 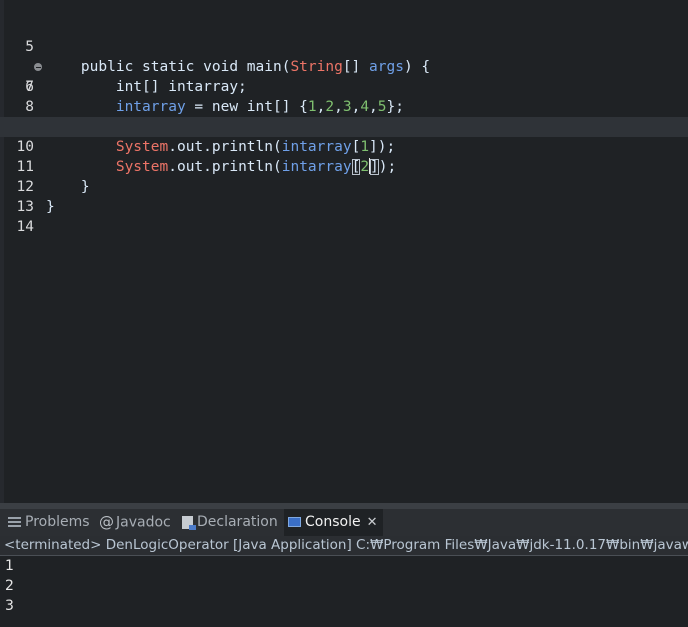 What do you see at coordinates (344, 186) in the screenshot?
I see `code-line: 13 }` at bounding box center [344, 186].